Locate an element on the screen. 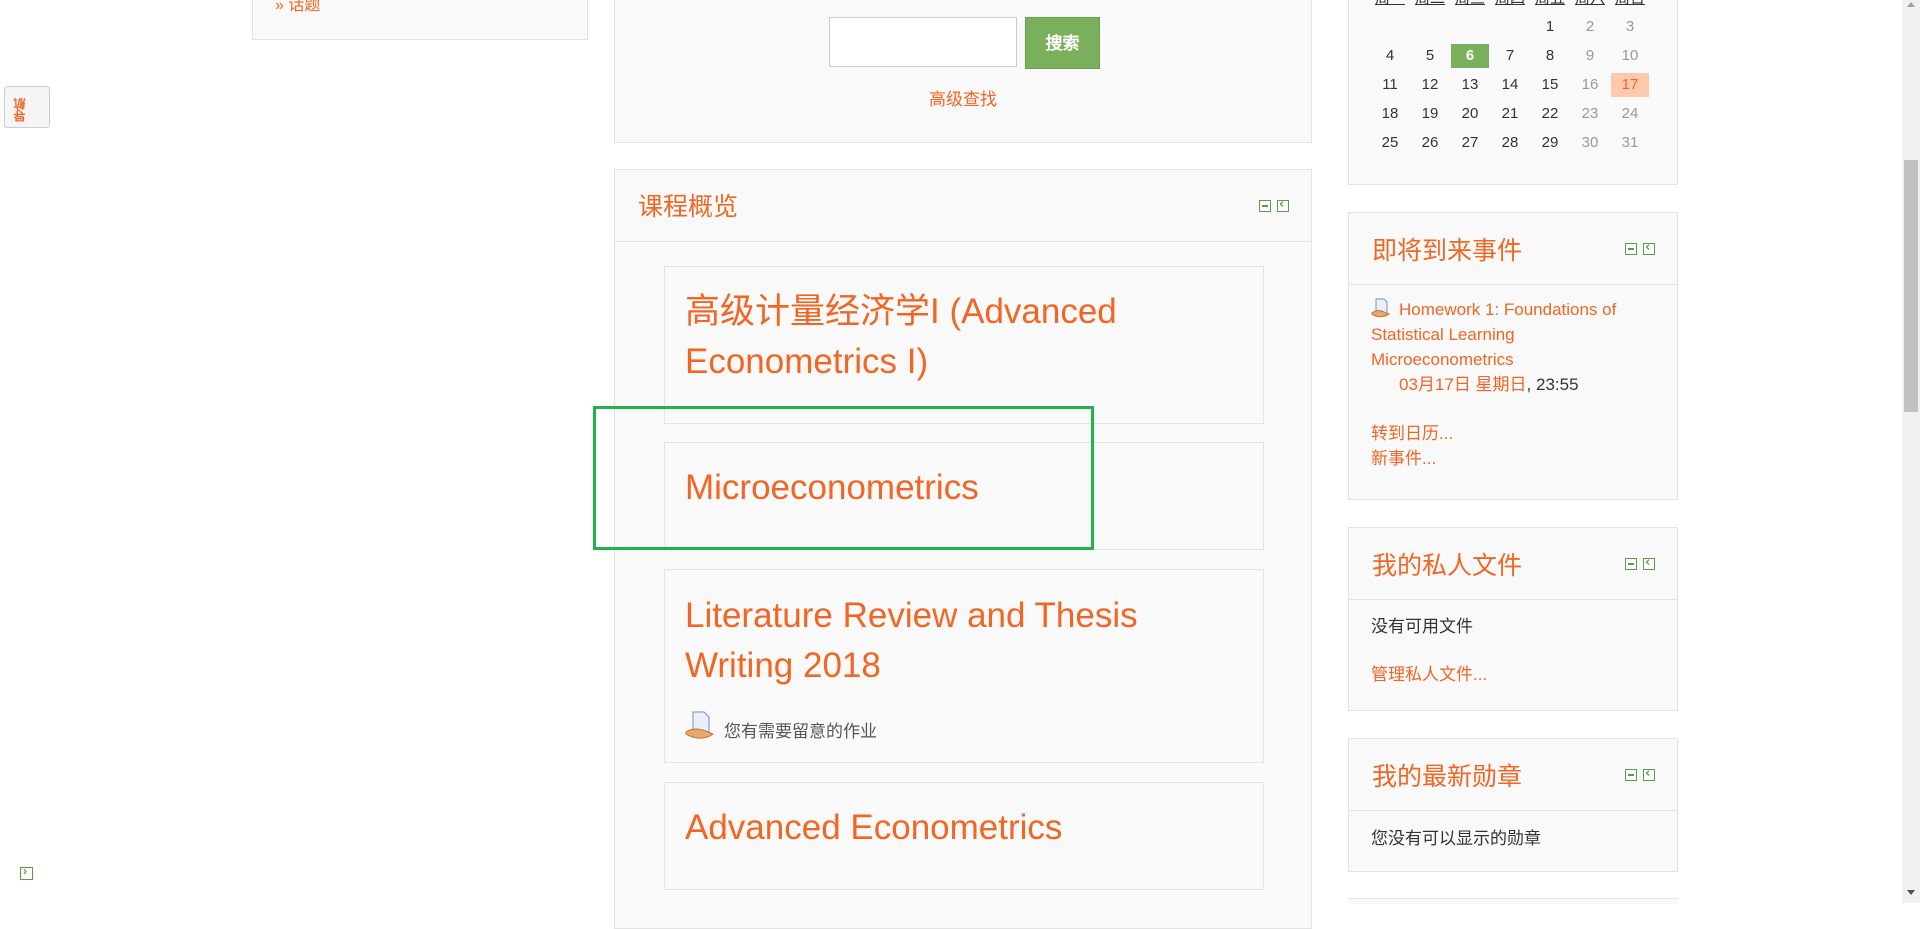 The height and width of the screenshot is (929, 1920). calendar-day: 25 is located at coordinates (1390, 143).